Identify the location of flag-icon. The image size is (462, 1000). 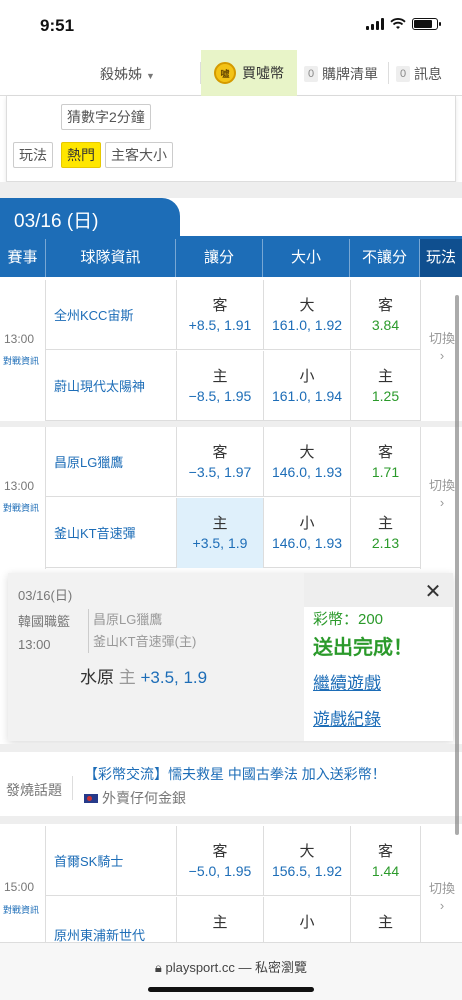
(91, 798).